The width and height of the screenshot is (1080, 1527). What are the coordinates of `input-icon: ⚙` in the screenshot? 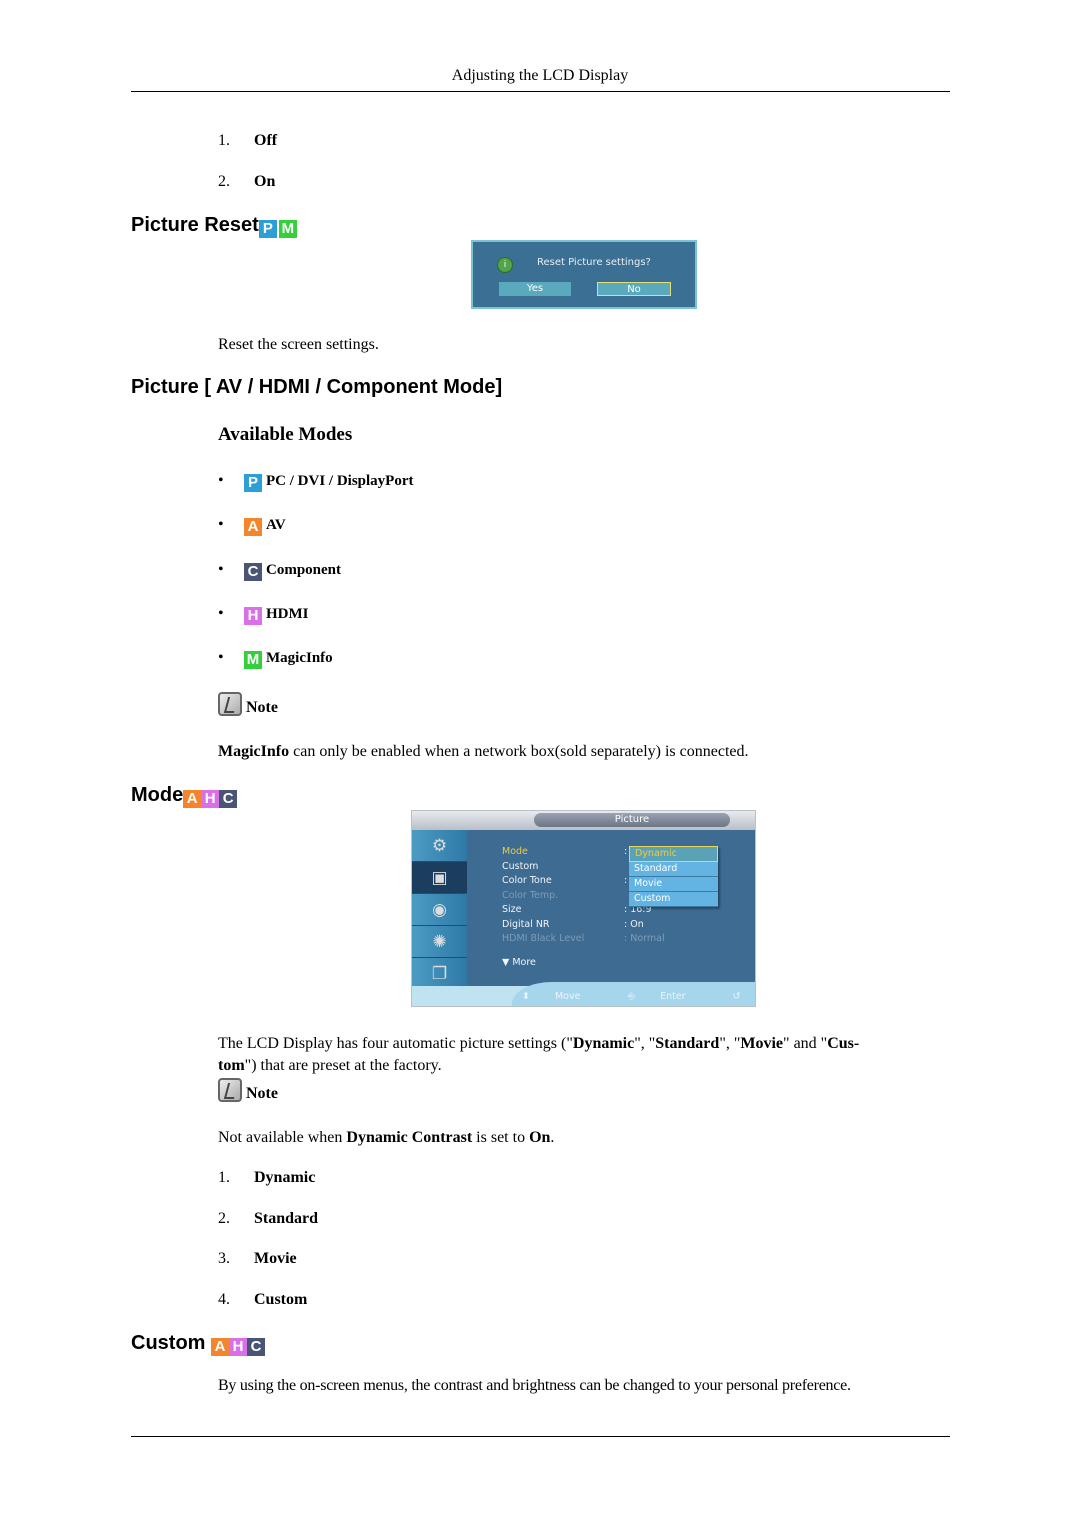 It's located at (439, 846).